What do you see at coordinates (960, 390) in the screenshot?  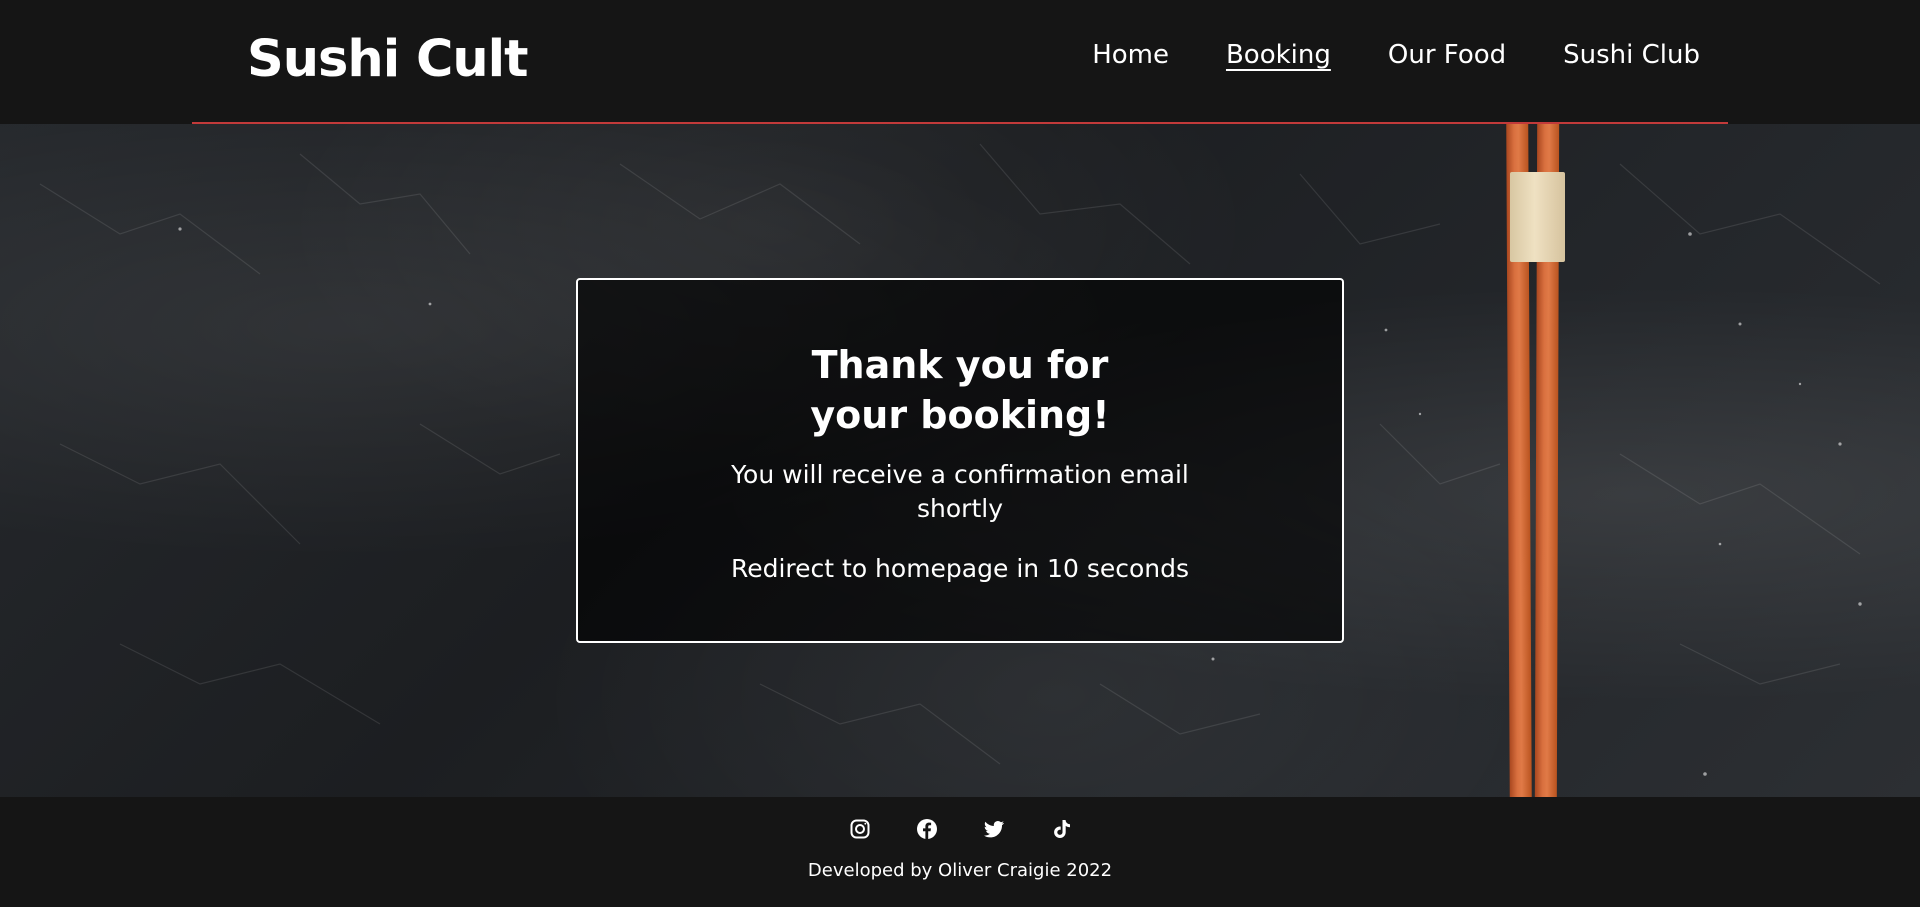 I see `confirmation-title: Thank you for your booking!` at bounding box center [960, 390].